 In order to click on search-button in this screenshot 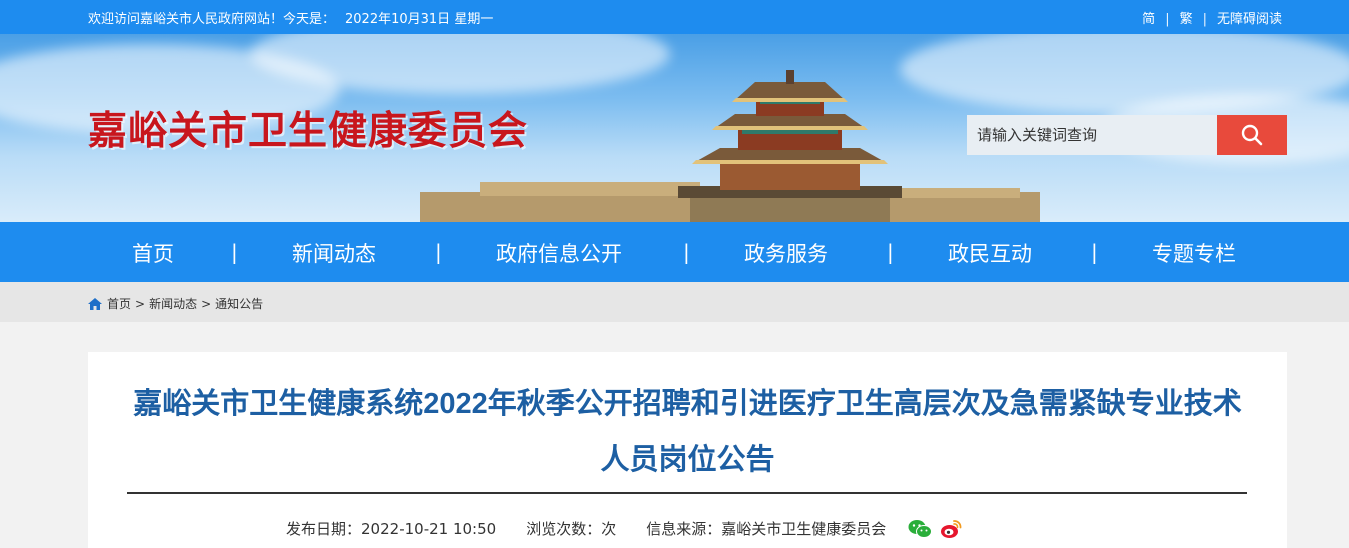, I will do `click(1252, 135)`.